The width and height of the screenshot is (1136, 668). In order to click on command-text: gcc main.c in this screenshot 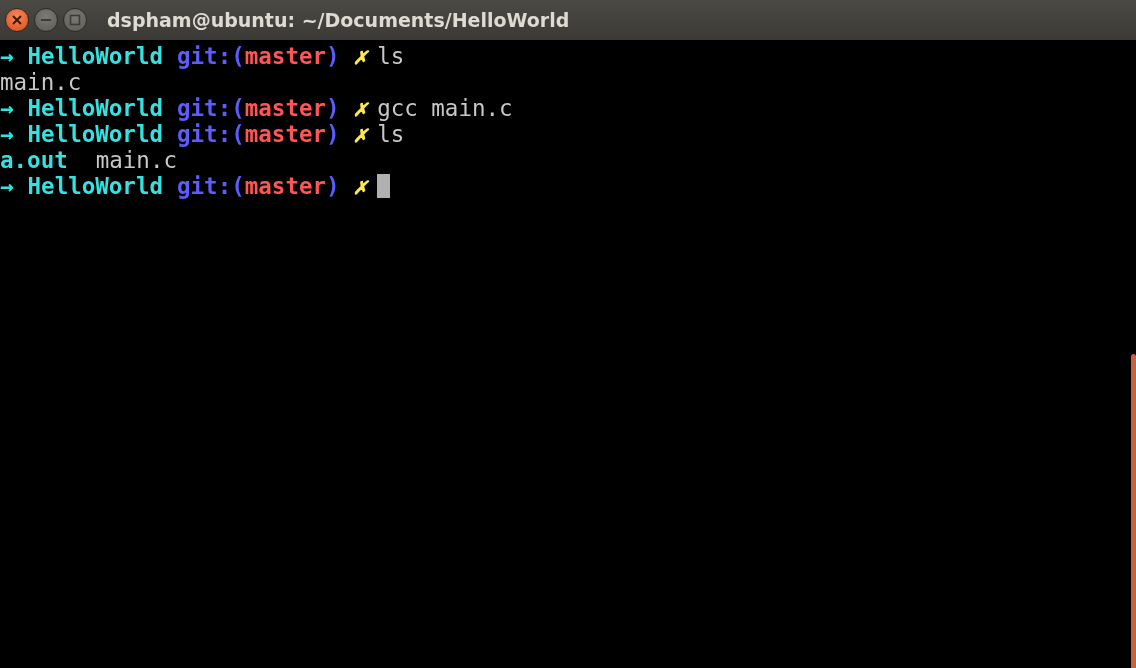, I will do `click(445, 108)`.